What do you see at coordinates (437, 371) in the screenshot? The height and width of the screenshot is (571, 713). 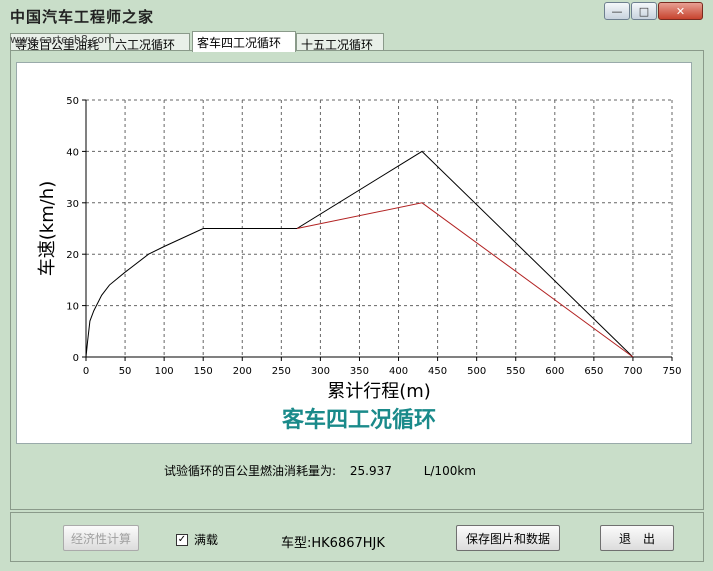 I see `x-tick-label: 450` at bounding box center [437, 371].